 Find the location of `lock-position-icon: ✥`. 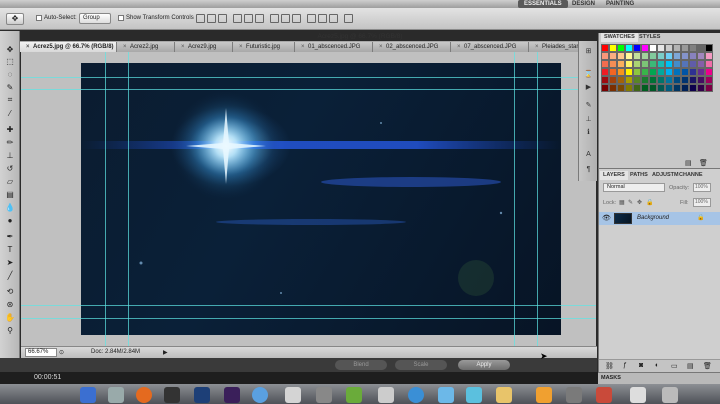

lock-position-icon: ✥ is located at coordinates (639, 202).